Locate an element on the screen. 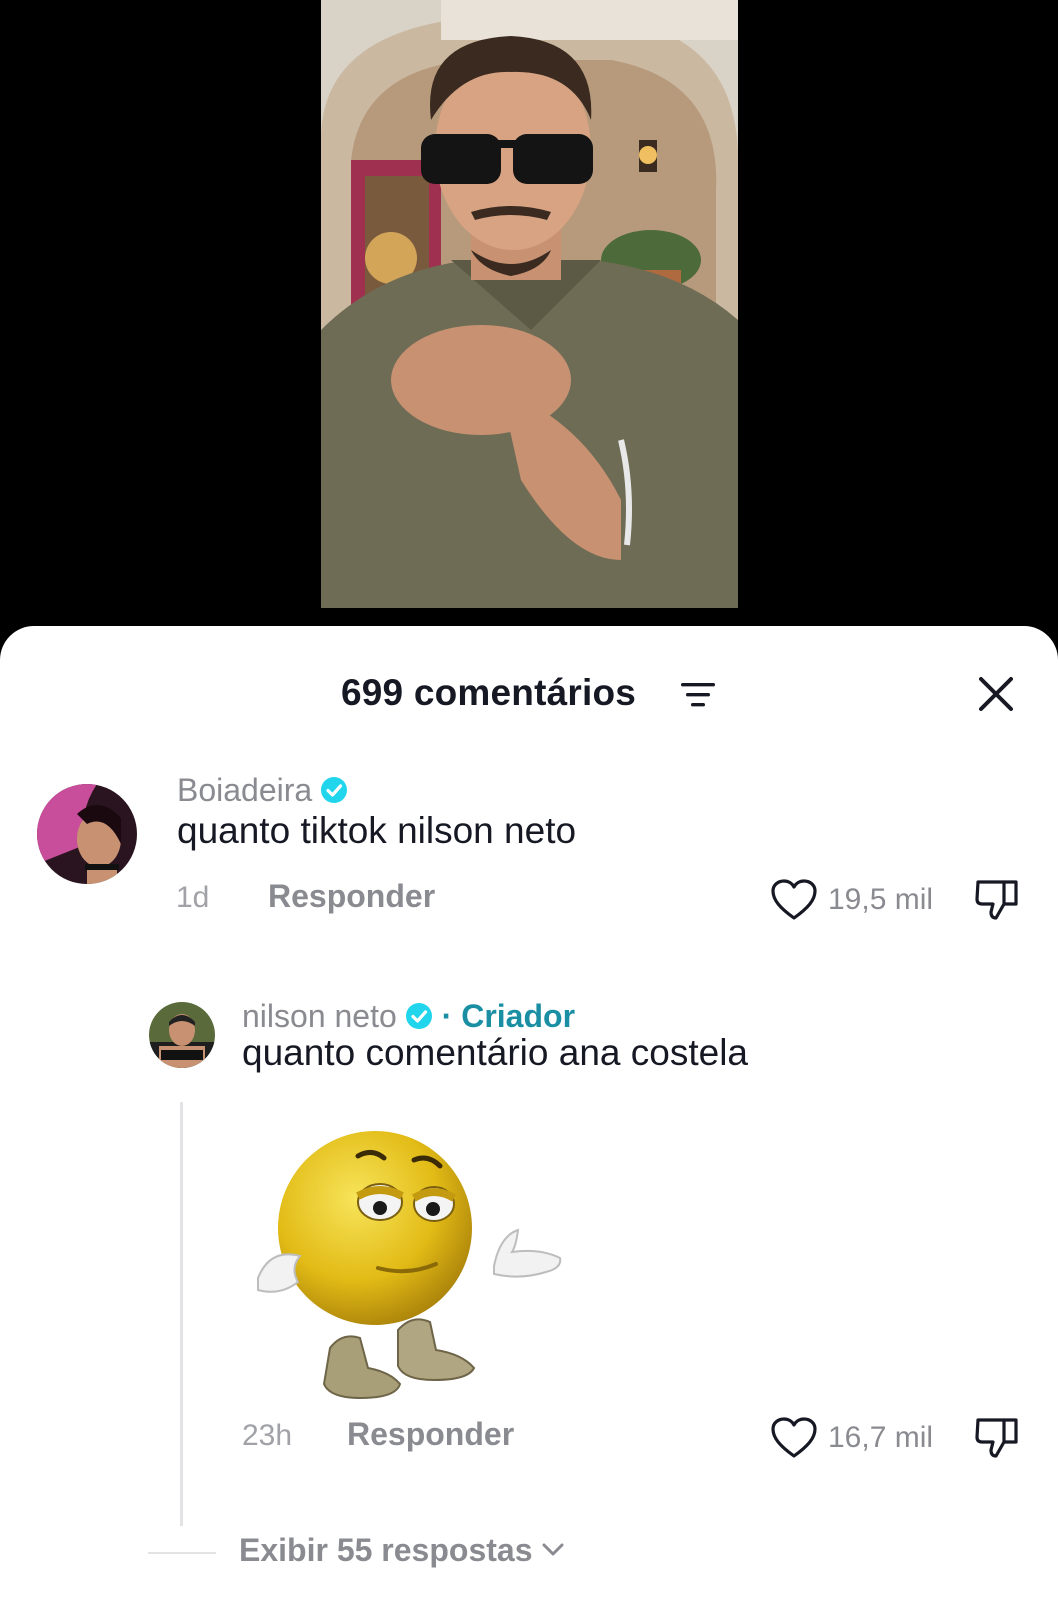 The height and width of the screenshot is (1600, 1058). like-count: 19,5 mil is located at coordinates (881, 899).